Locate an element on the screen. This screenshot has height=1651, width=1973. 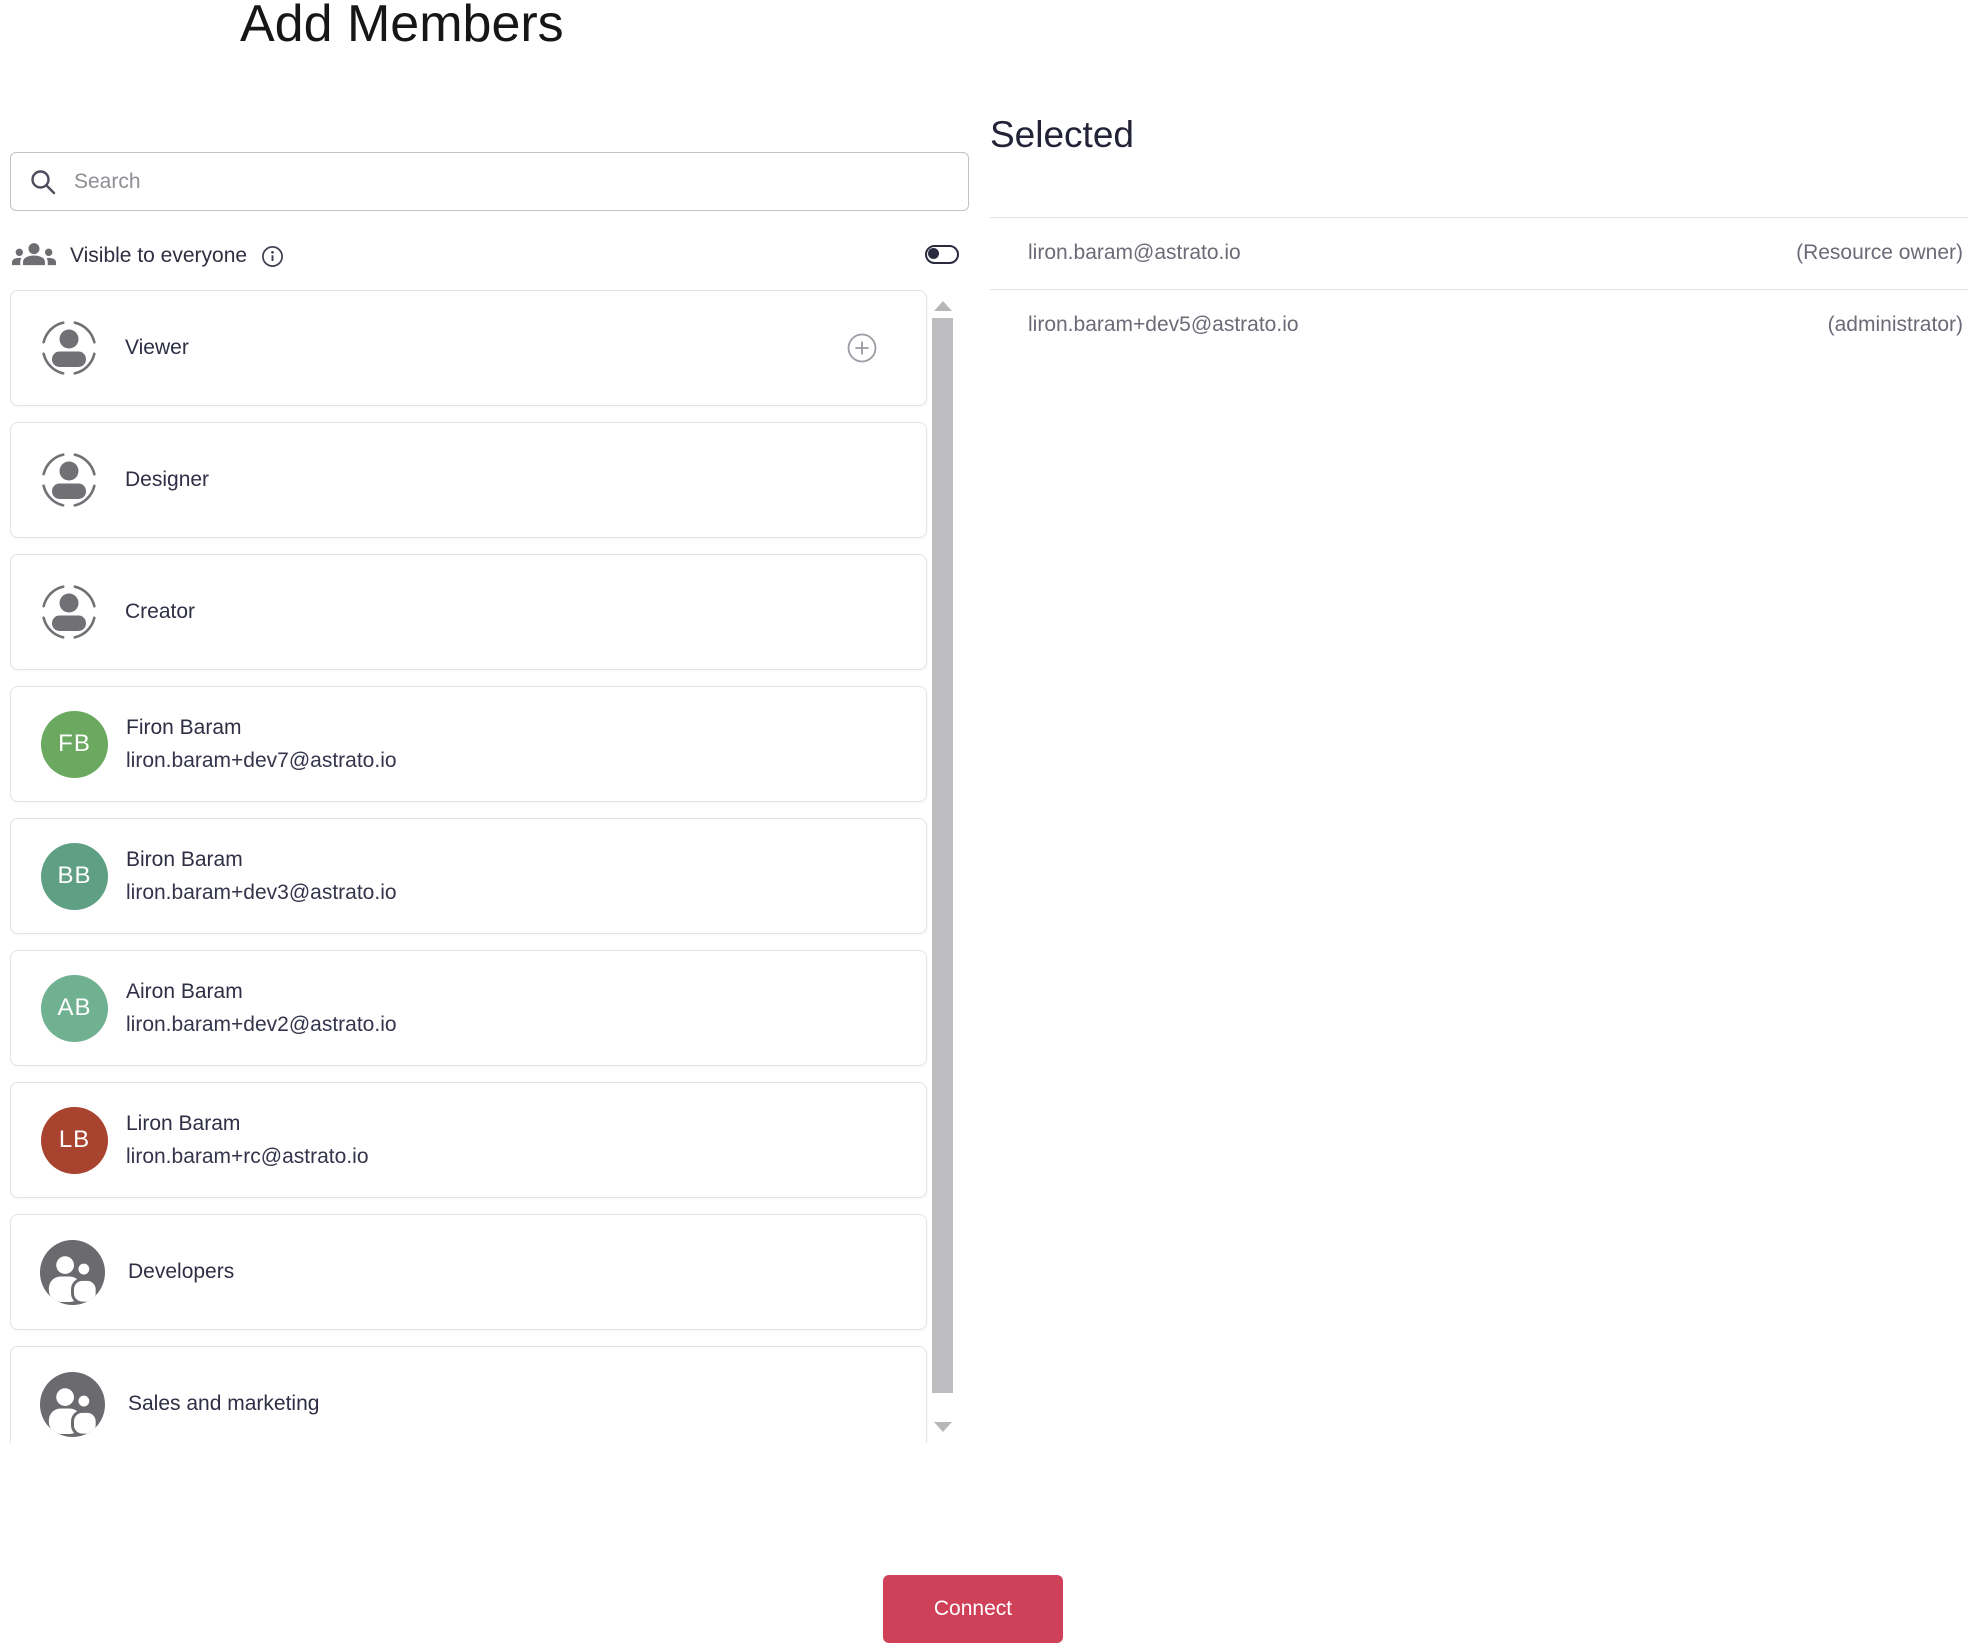
page-title: Add Members is located at coordinates (402, 26).